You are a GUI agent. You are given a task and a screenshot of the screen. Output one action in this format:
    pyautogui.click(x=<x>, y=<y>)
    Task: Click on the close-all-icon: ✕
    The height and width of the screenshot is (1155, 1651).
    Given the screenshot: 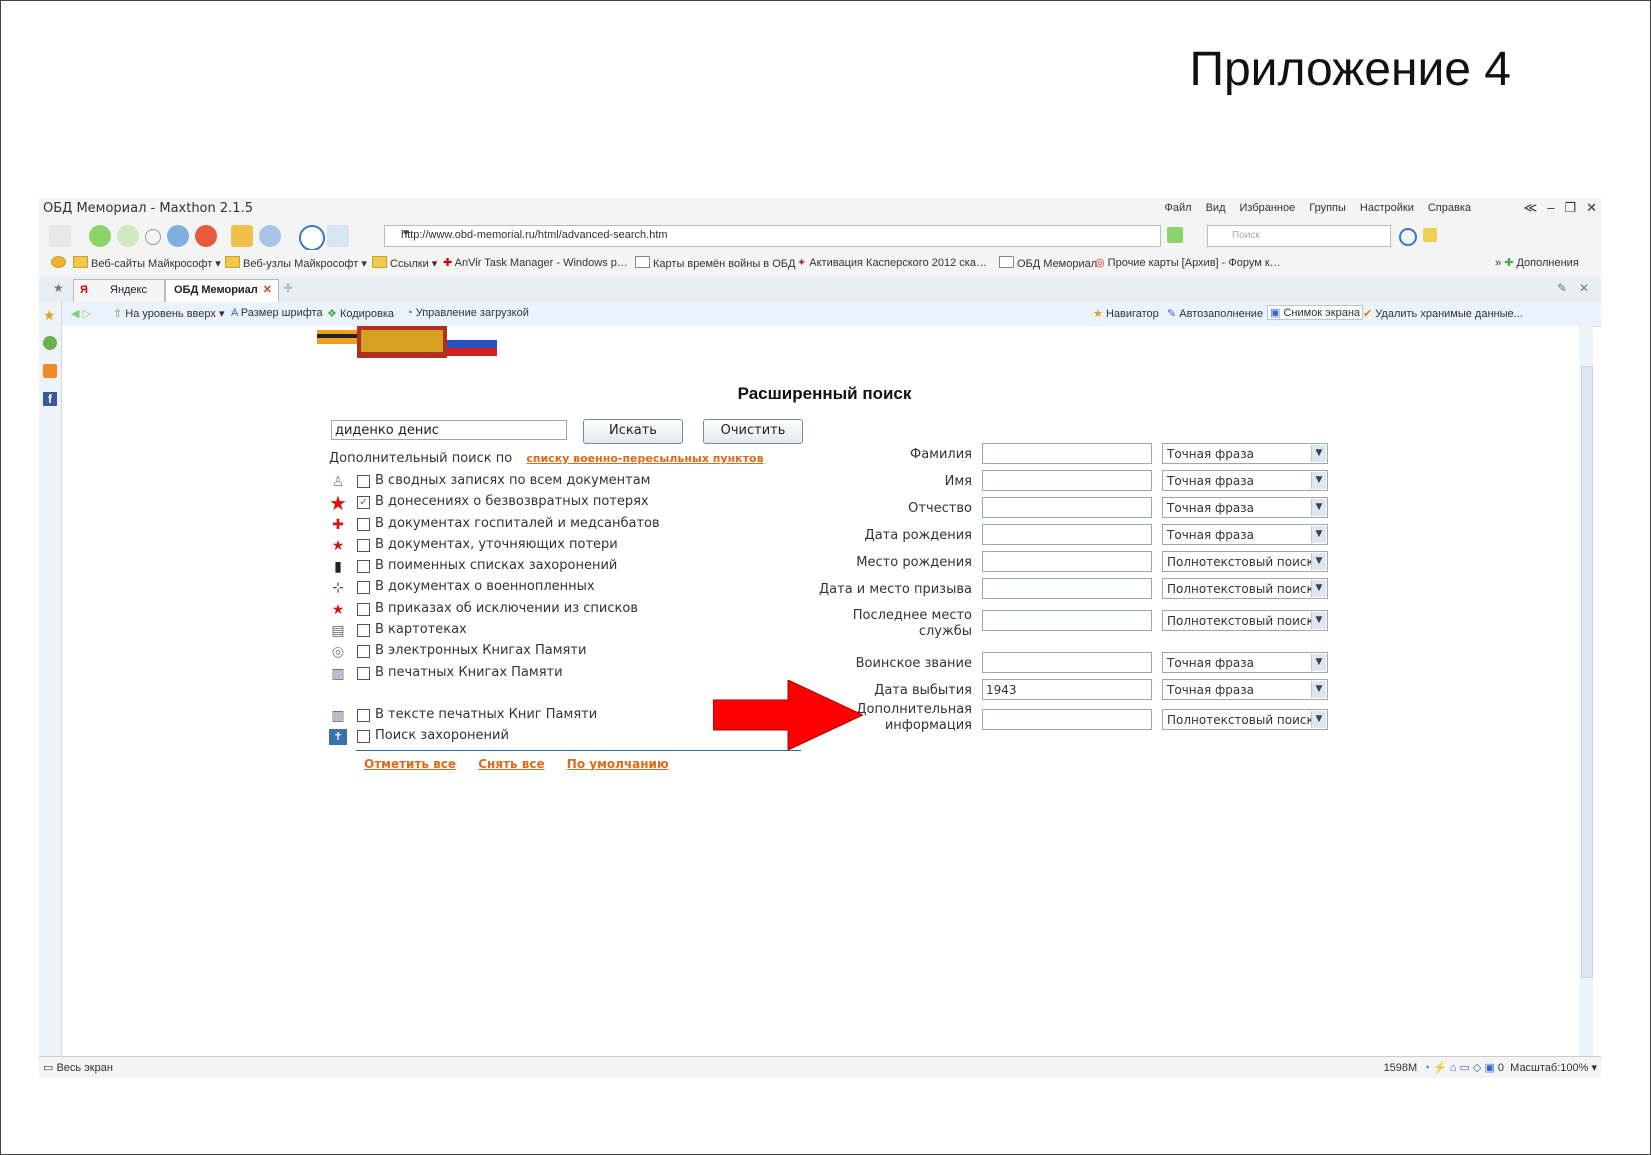 What is the action you would take?
    pyautogui.click(x=1584, y=288)
    